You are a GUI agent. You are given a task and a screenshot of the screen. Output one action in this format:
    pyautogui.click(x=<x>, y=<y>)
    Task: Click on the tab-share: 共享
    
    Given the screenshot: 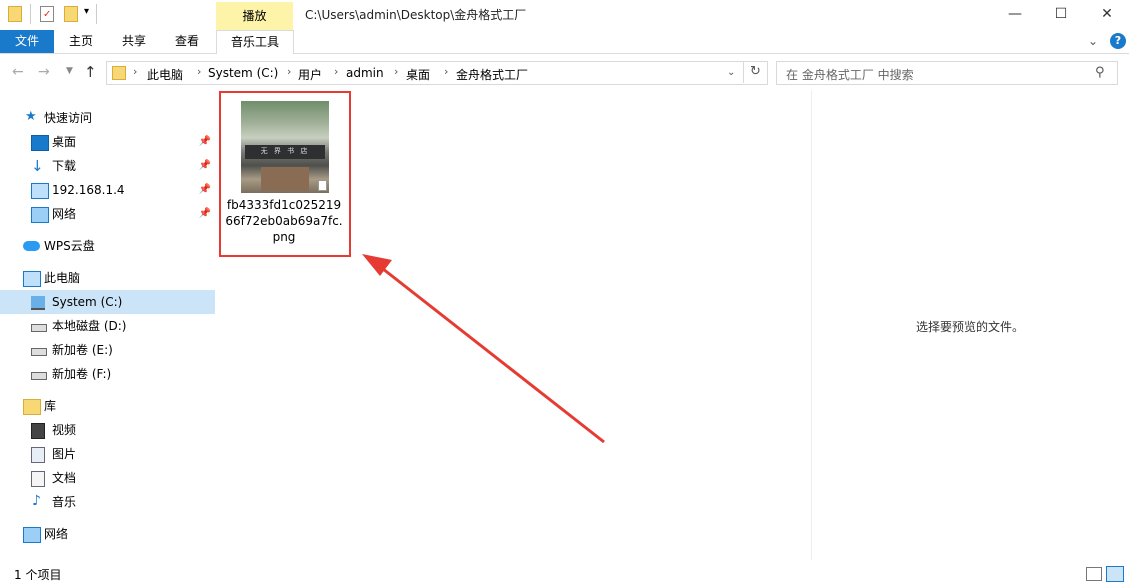 What is the action you would take?
    pyautogui.click(x=134, y=41)
    